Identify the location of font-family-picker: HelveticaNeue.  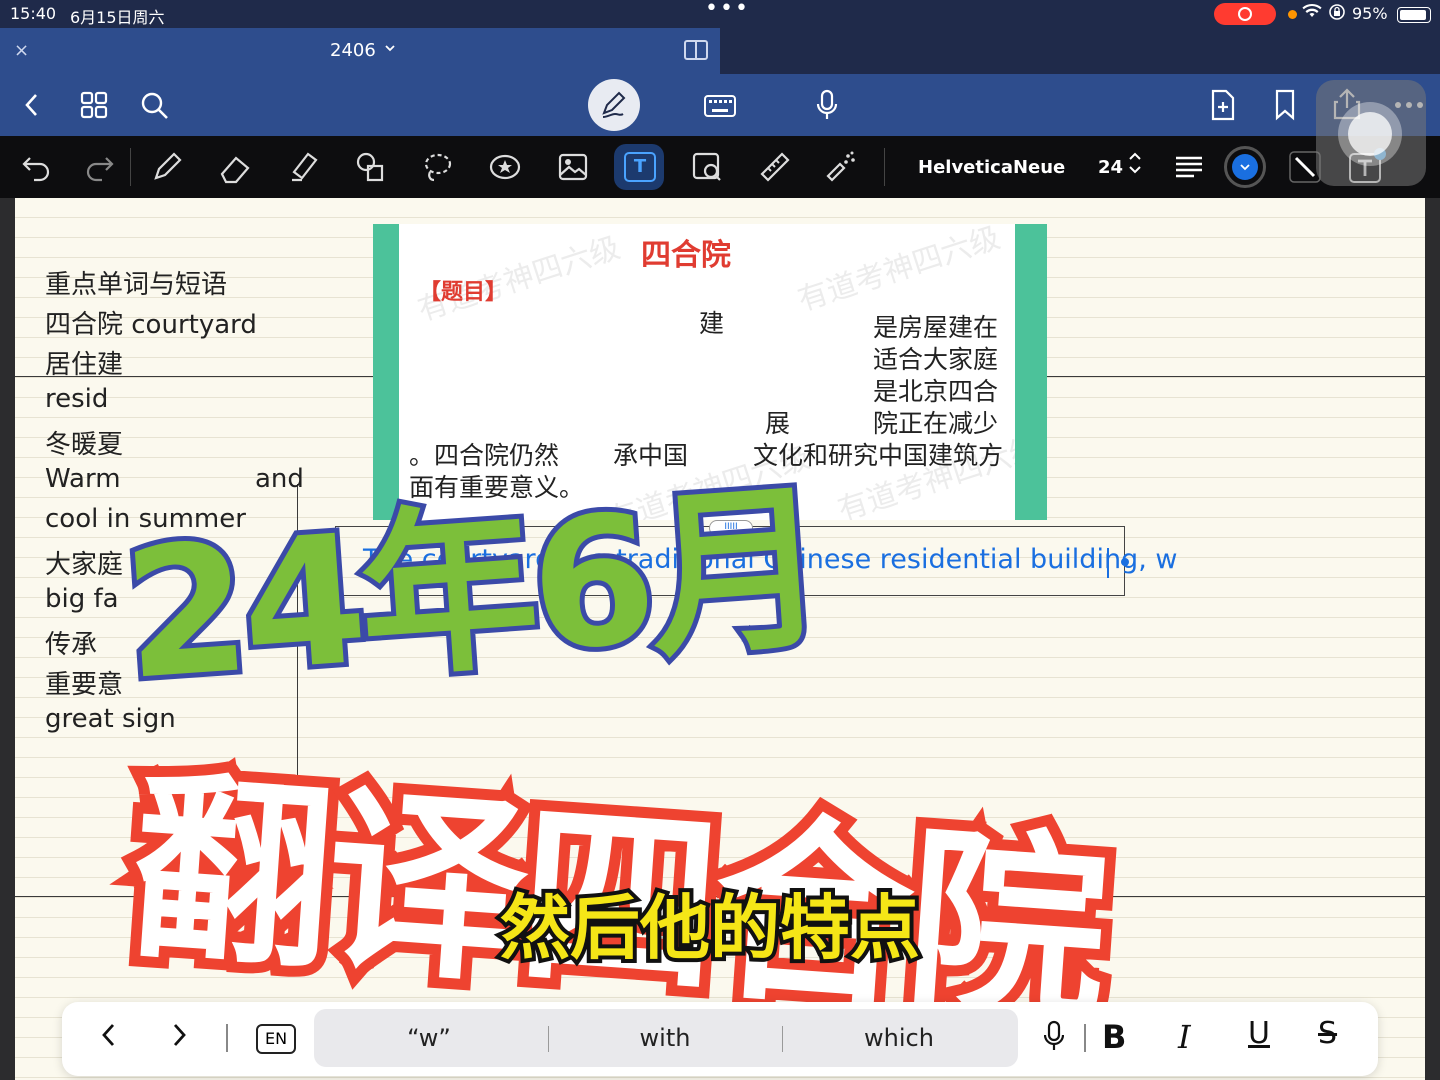
(991, 167).